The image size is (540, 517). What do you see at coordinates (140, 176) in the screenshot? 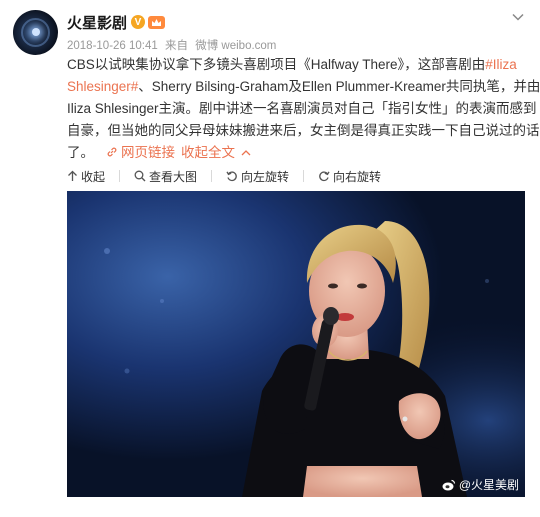
I see `search-icon` at bounding box center [140, 176].